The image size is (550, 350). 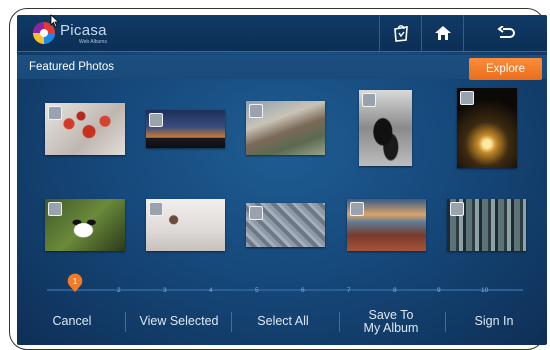 What do you see at coordinates (395, 290) in the screenshot?
I see `page-tick: 8` at bounding box center [395, 290].